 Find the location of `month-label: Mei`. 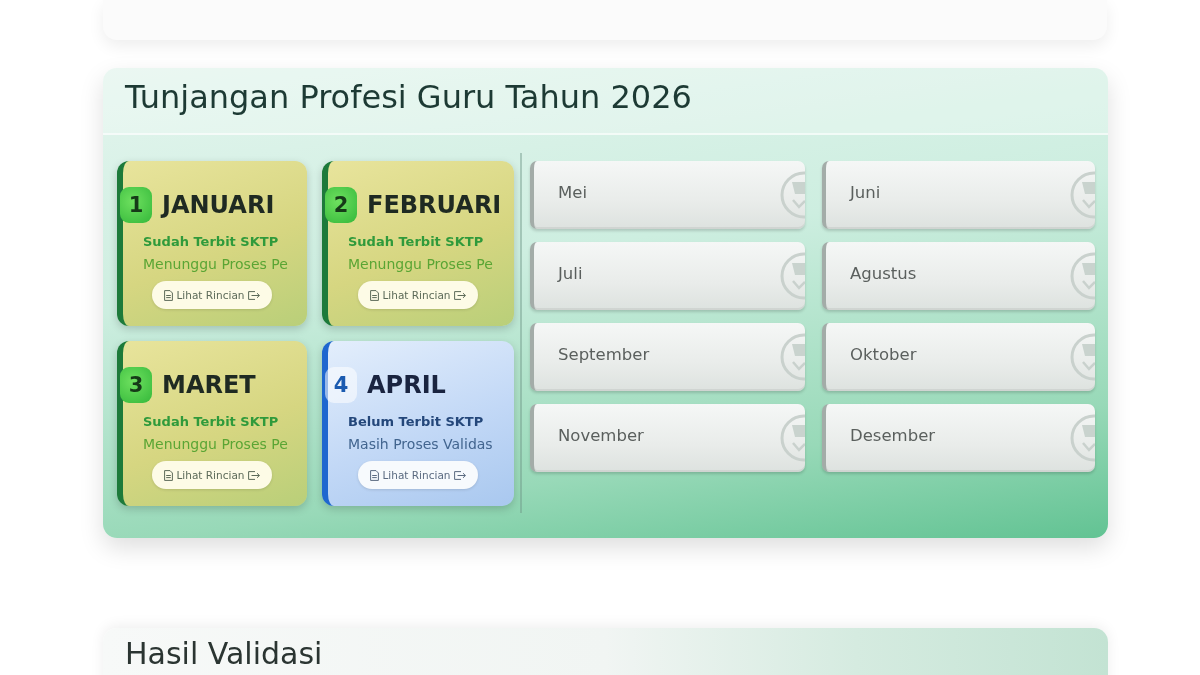

month-label: Mei is located at coordinates (572, 192).